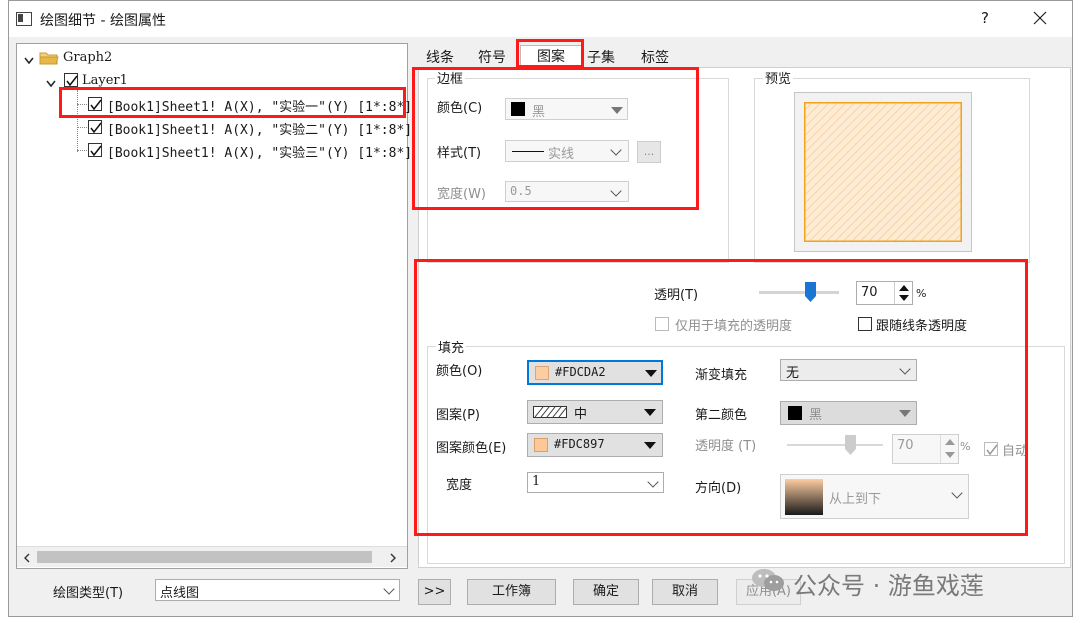  Describe the element at coordinates (204, 557) in the screenshot. I see `scroll-thumb` at that location.